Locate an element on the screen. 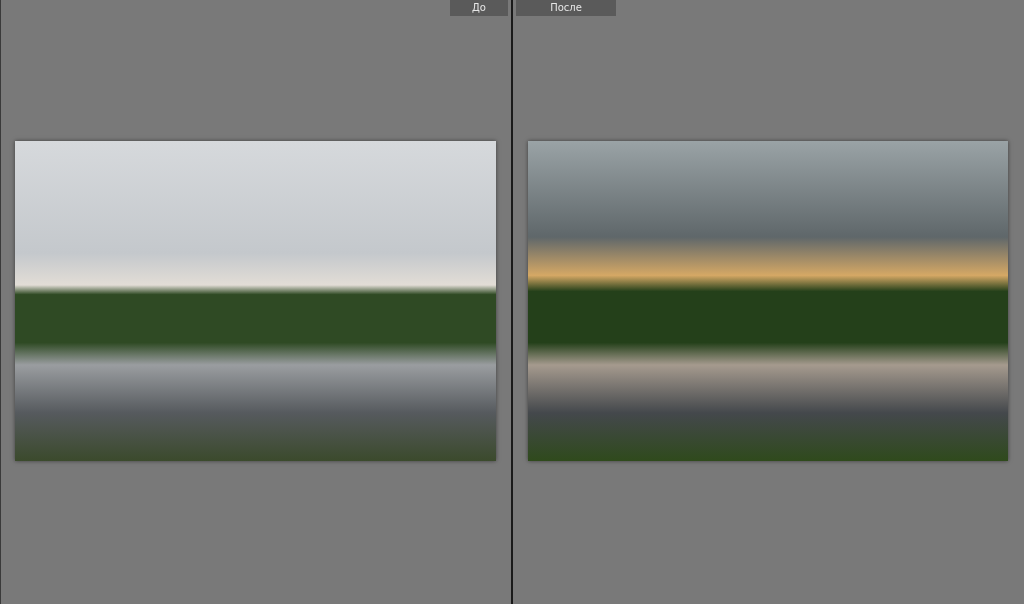 The height and width of the screenshot is (604, 1024). view-label: После is located at coordinates (566, 8).